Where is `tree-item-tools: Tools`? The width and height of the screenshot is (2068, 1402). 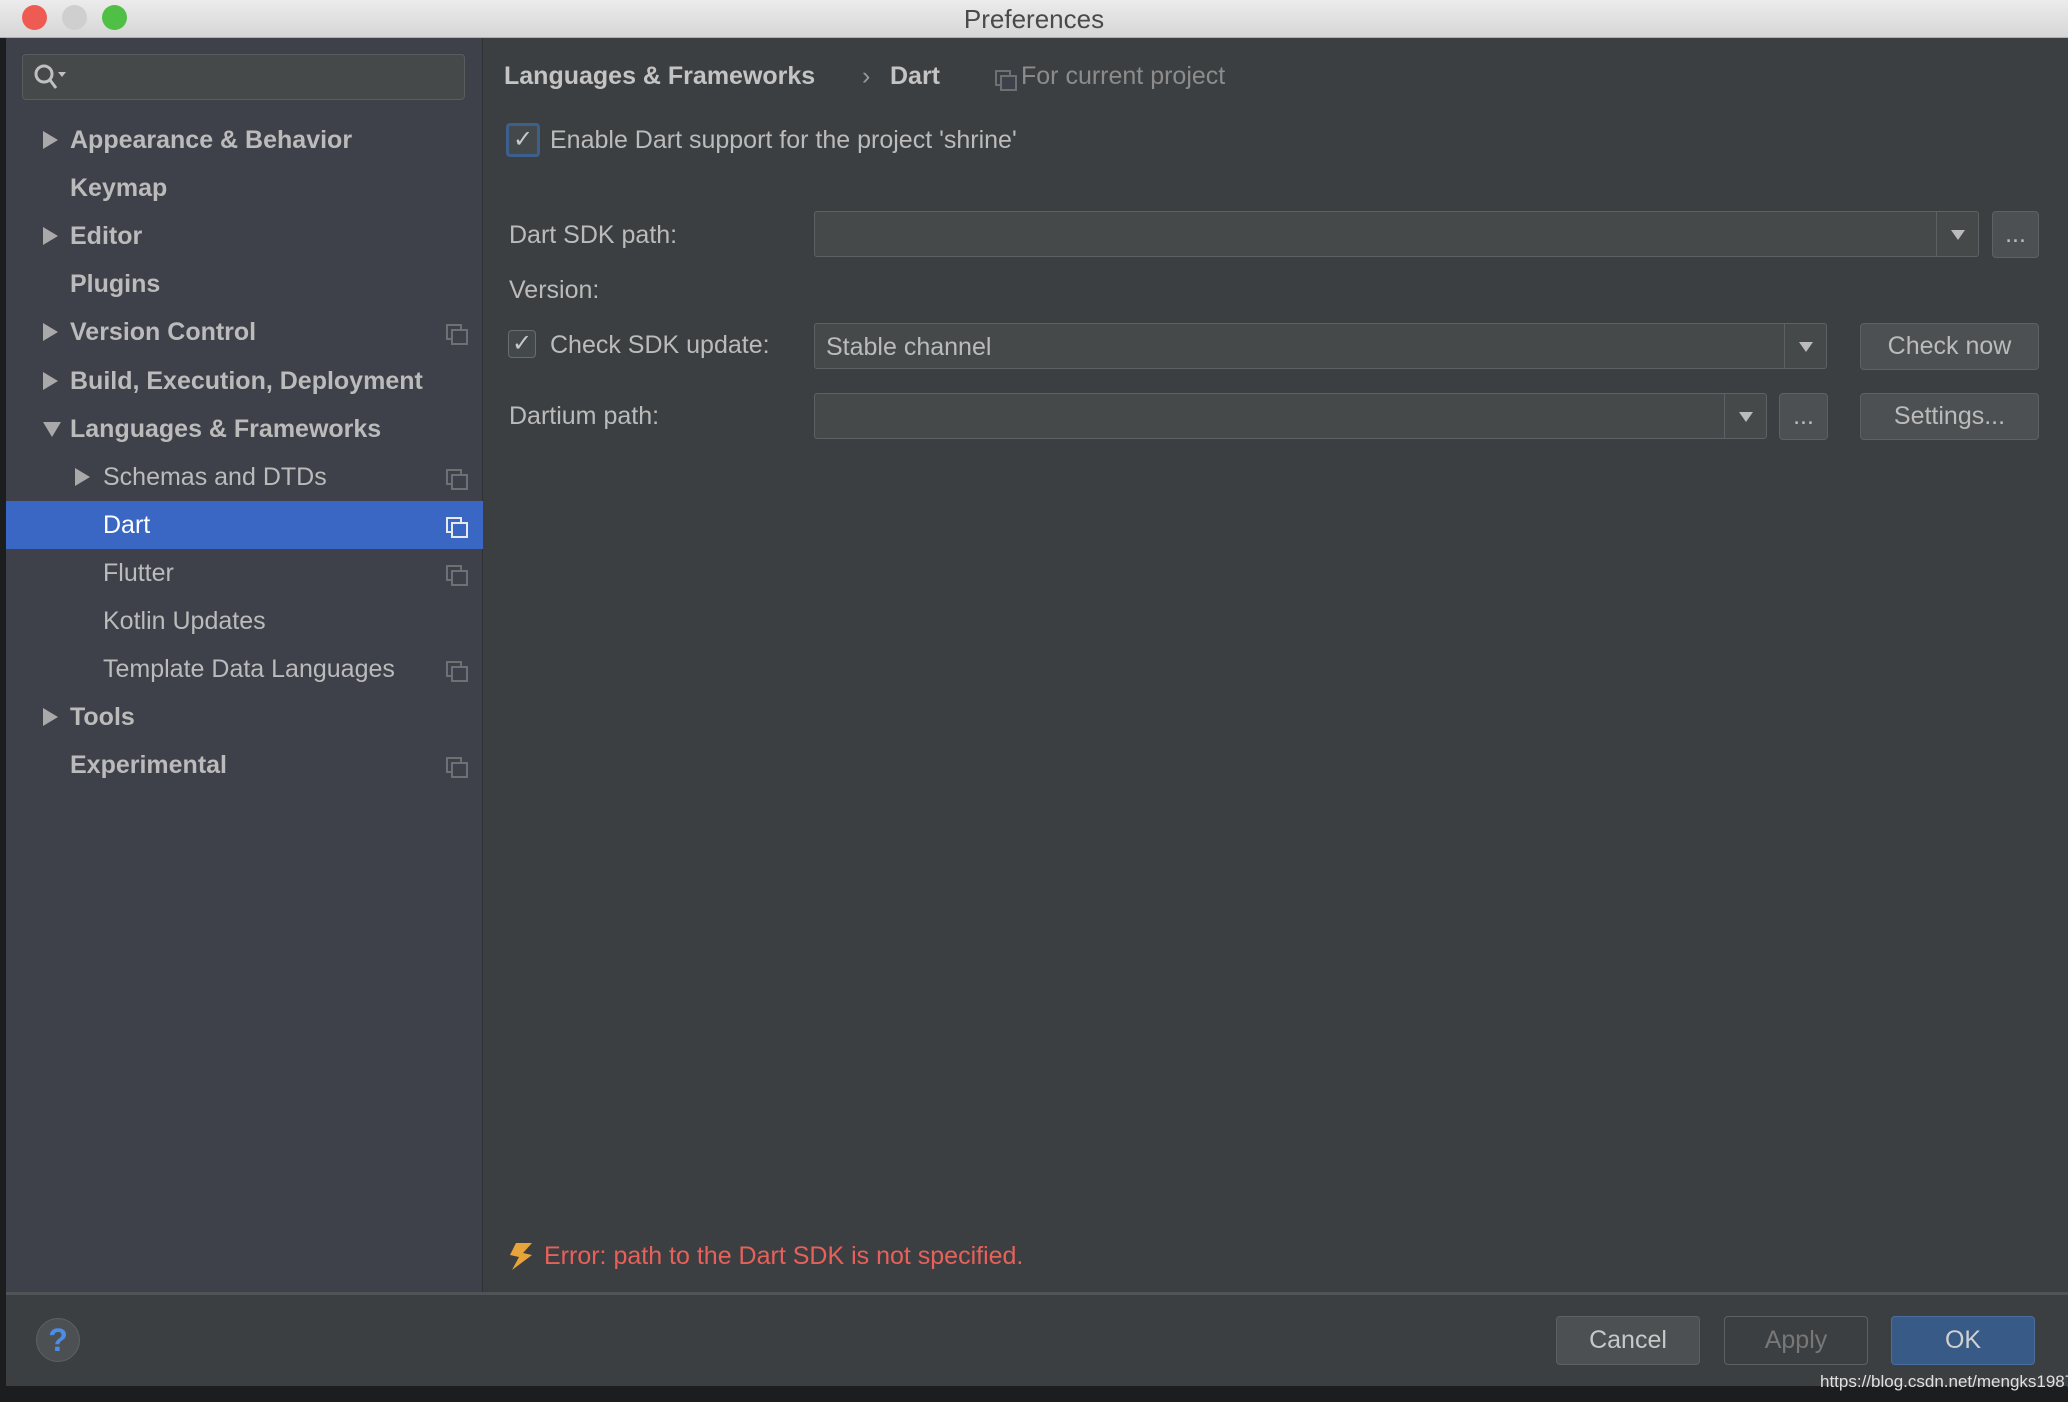
tree-item-tools: Tools is located at coordinates (244, 717).